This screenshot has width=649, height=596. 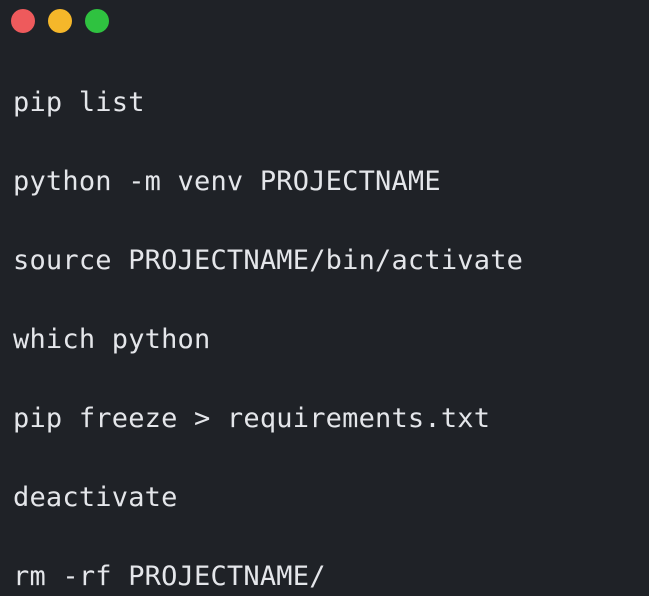 What do you see at coordinates (112, 339) in the screenshot?
I see `code-line: which python` at bounding box center [112, 339].